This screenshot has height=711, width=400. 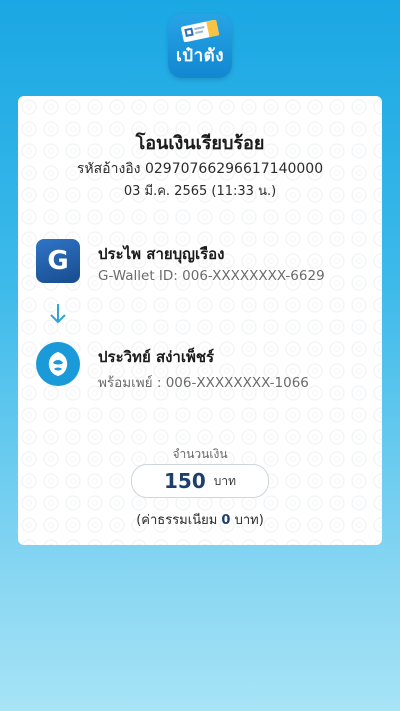 What do you see at coordinates (203, 383) in the screenshot?
I see `receiver-account: พร้อมเพย์ : 006-XXXXXXXX-1066` at bounding box center [203, 383].